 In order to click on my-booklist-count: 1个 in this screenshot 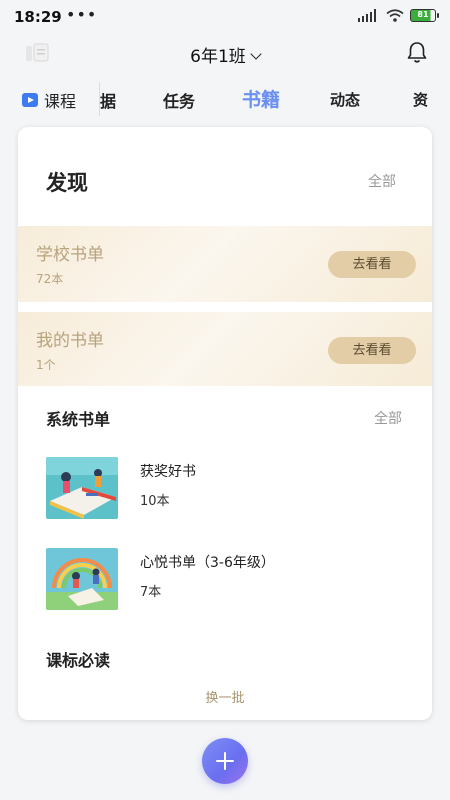, I will do `click(46, 365)`.